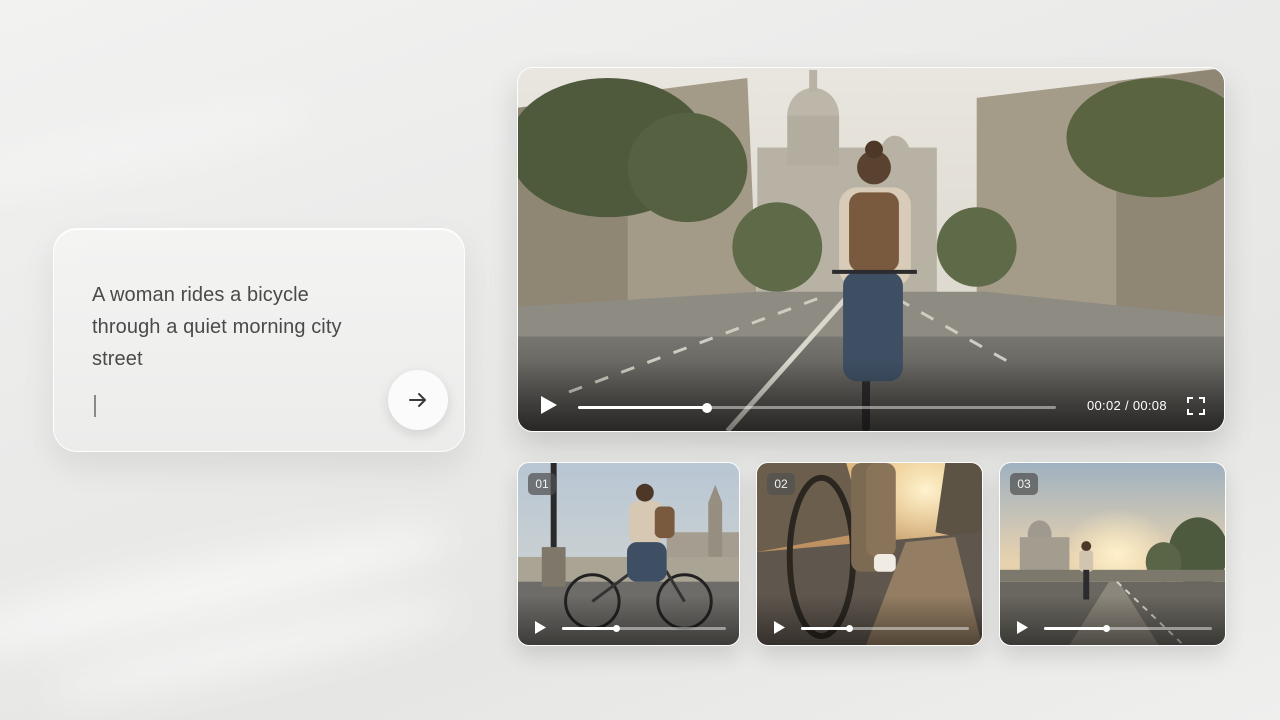 The height and width of the screenshot is (720, 1280). What do you see at coordinates (1112, 554) in the screenshot?
I see `variation-card-3: 03` at bounding box center [1112, 554].